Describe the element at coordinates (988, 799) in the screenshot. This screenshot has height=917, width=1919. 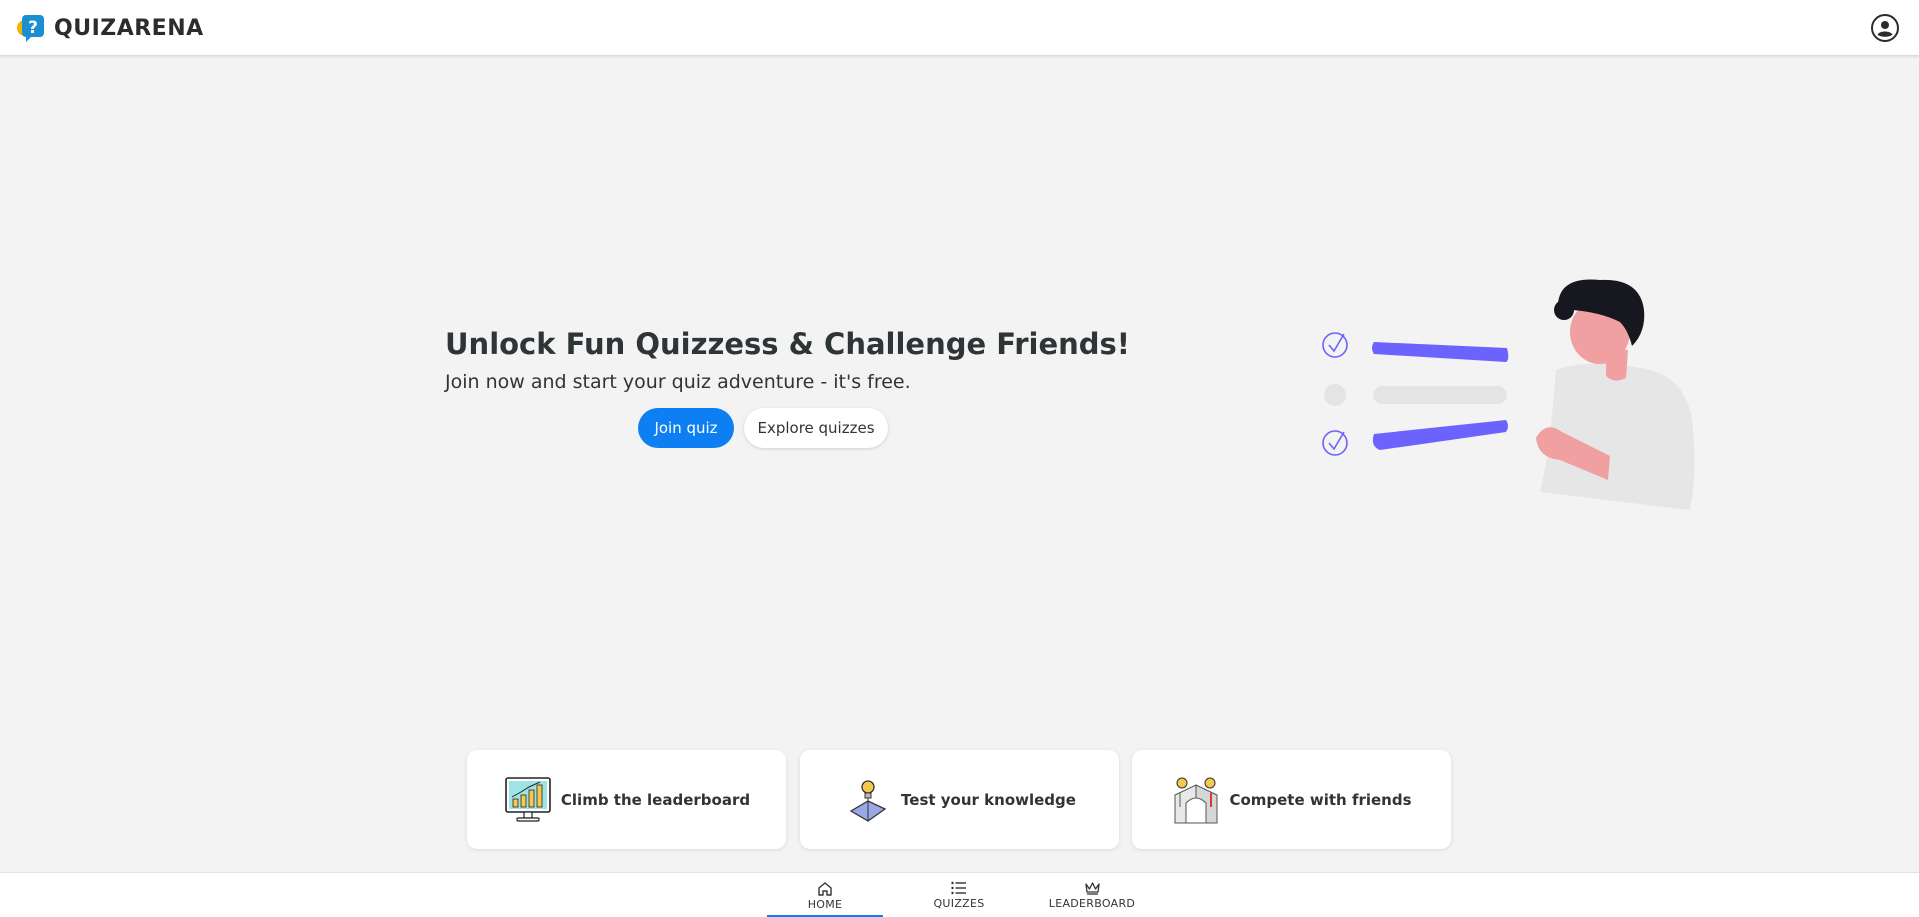
I see `feature-label: Test your knowledge` at that location.